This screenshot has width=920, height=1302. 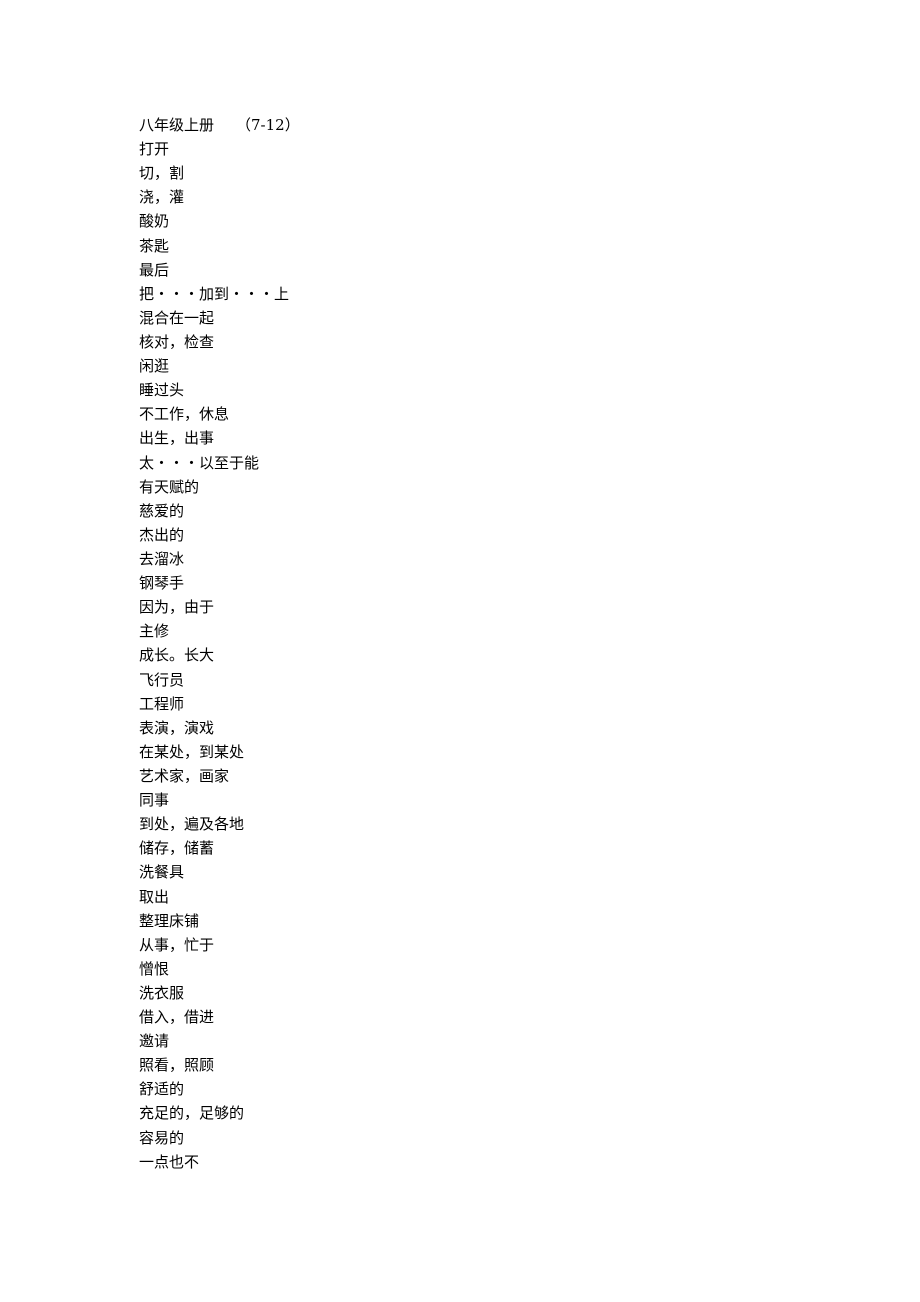 What do you see at coordinates (162, 173) in the screenshot?
I see `vocabulary-entry: 切，割` at bounding box center [162, 173].